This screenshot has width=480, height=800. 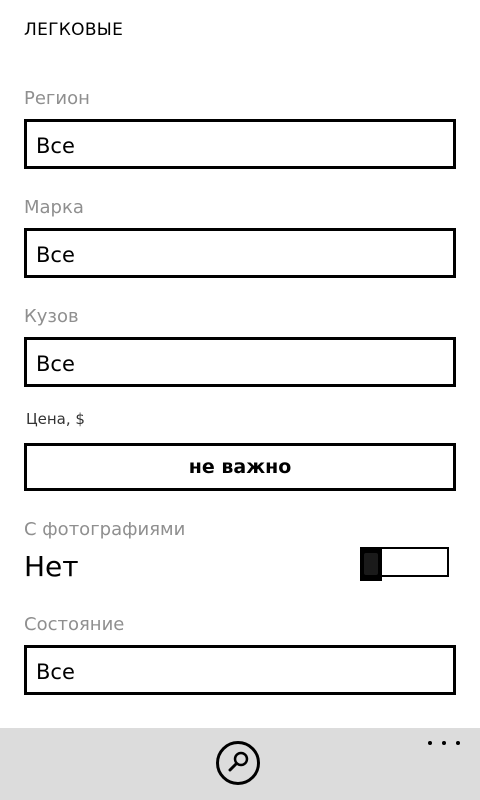 I want to click on app-bar, so click(x=240, y=764).